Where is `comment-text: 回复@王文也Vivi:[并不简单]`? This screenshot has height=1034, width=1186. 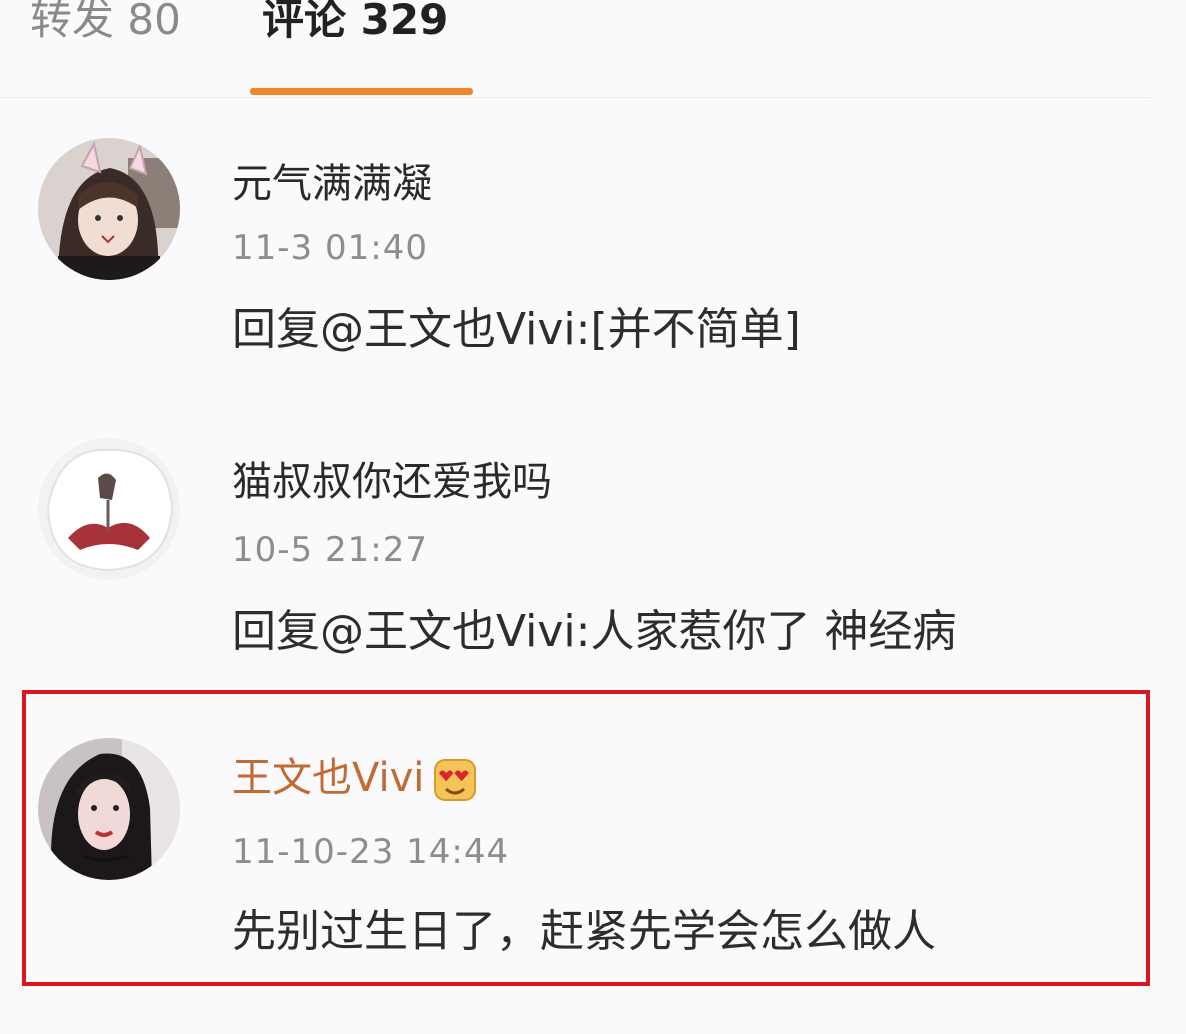 comment-text: 回复@王文也Vivi:[并不简单] is located at coordinates (516, 329).